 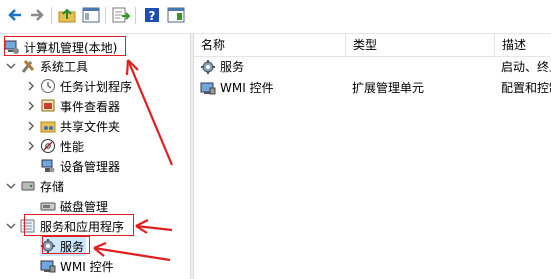 I want to click on up-one-level-button, so click(x=67, y=15).